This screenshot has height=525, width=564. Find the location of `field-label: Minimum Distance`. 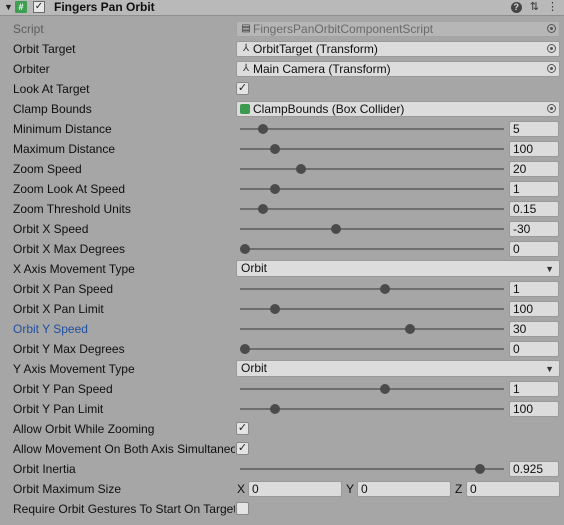

field-label: Minimum Distance is located at coordinates (62, 129).